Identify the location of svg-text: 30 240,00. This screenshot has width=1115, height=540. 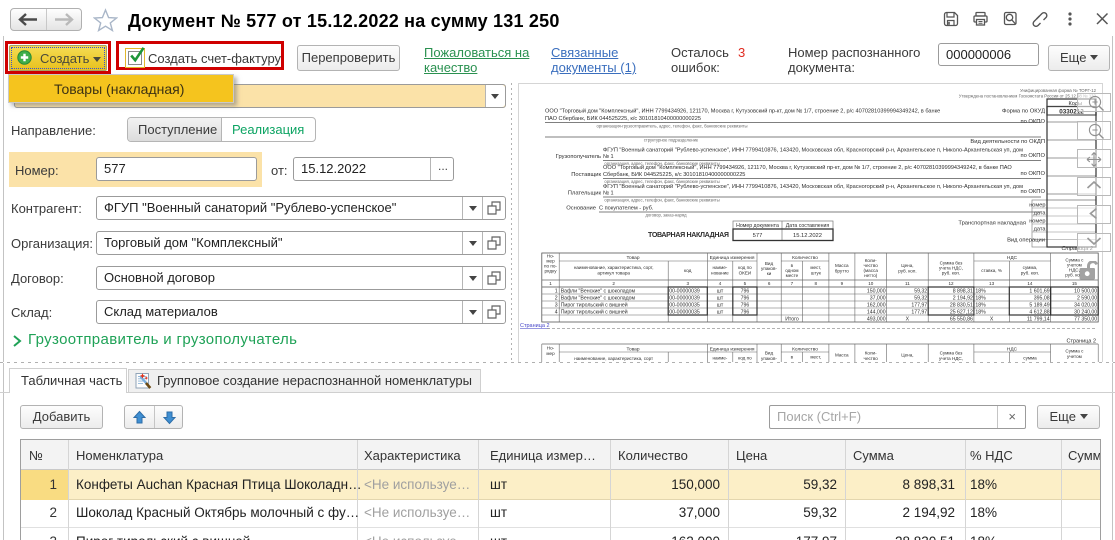
(1085, 312).